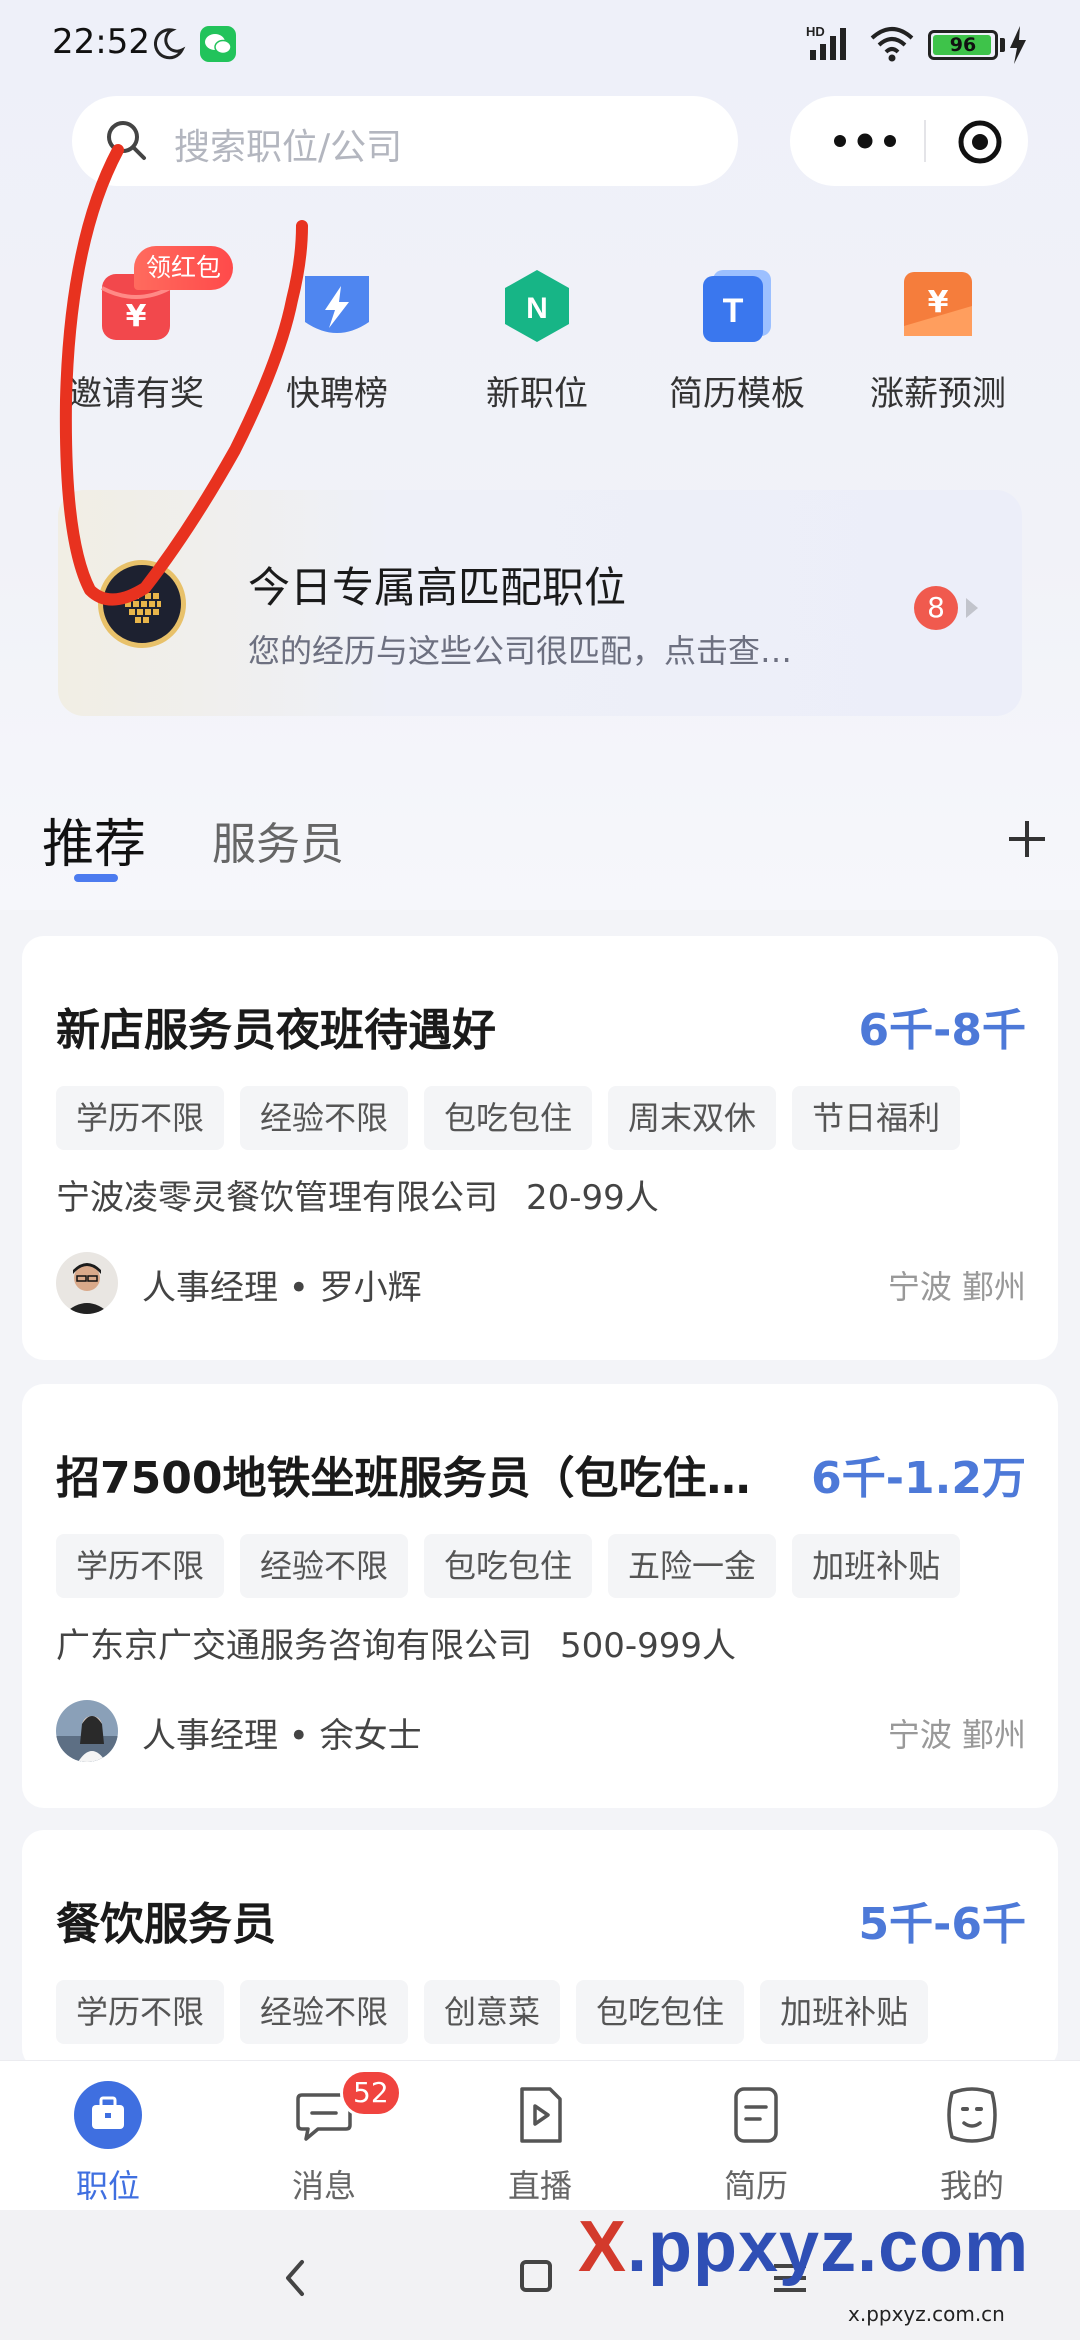 Image resolution: width=1080 pixels, height=2340 pixels. I want to click on recruiter-name: 人事经理 • 罗小辉, so click(282, 1288).